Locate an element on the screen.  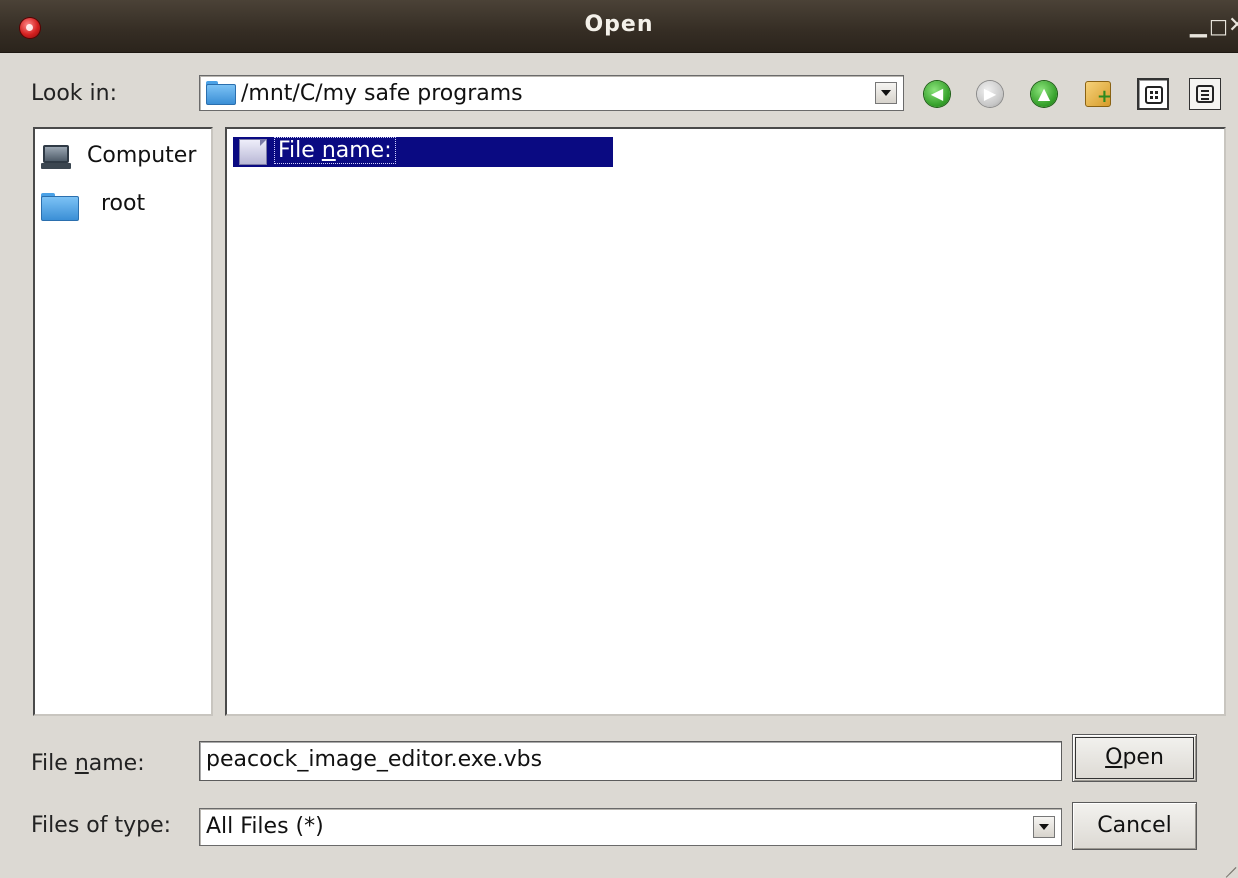
file-name-field: peacock_image_editor.exe.vbs is located at coordinates (630, 761).